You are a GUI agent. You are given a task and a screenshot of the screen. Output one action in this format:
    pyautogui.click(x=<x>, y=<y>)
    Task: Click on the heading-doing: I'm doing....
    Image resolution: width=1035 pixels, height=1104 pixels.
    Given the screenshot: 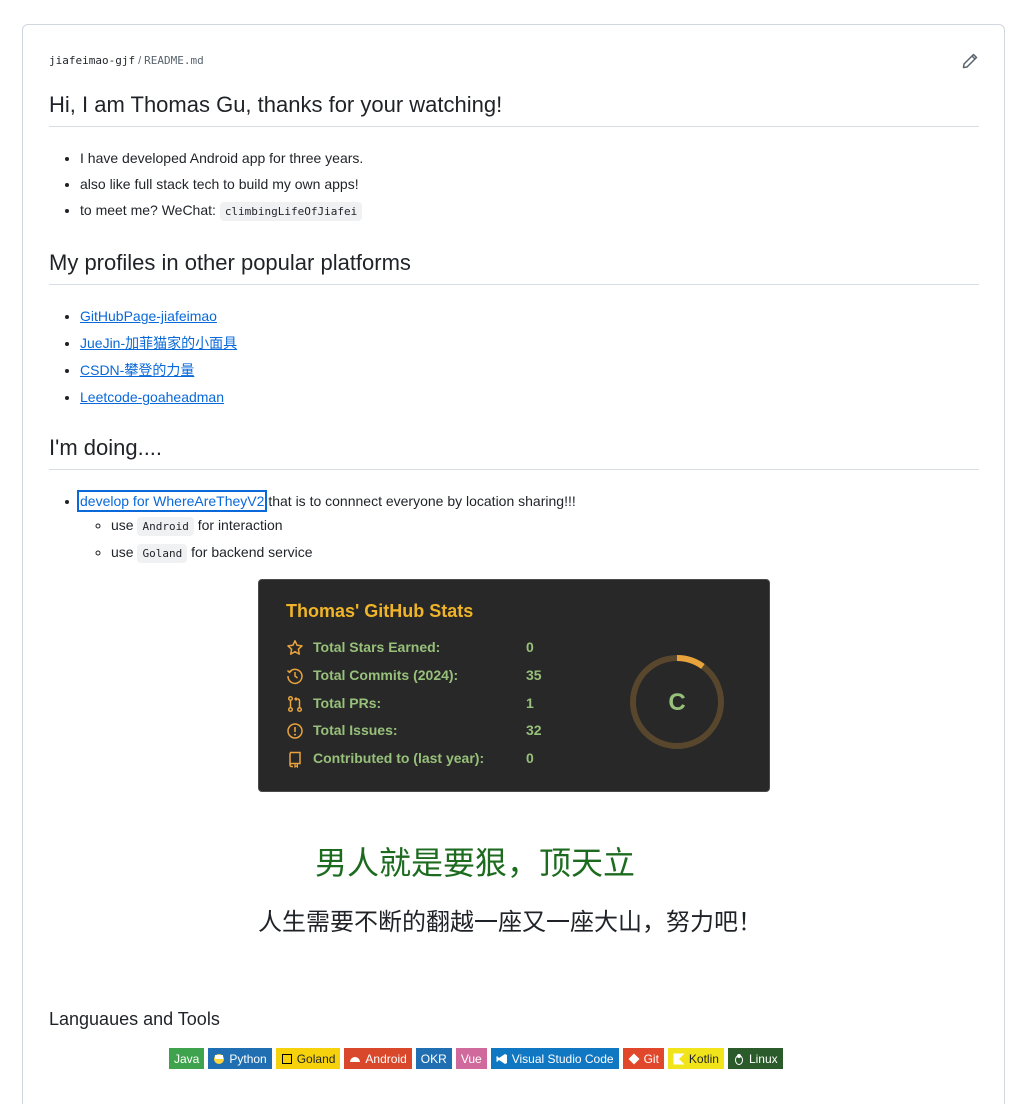 What is the action you would take?
    pyautogui.click(x=514, y=453)
    